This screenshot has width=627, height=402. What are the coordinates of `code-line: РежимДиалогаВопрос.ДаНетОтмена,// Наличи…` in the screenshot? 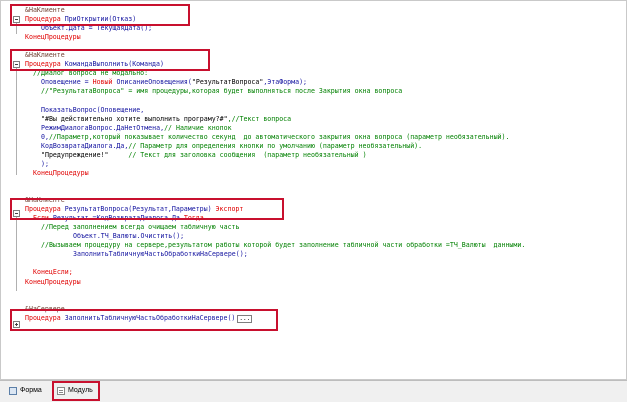 It's located at (313, 128).